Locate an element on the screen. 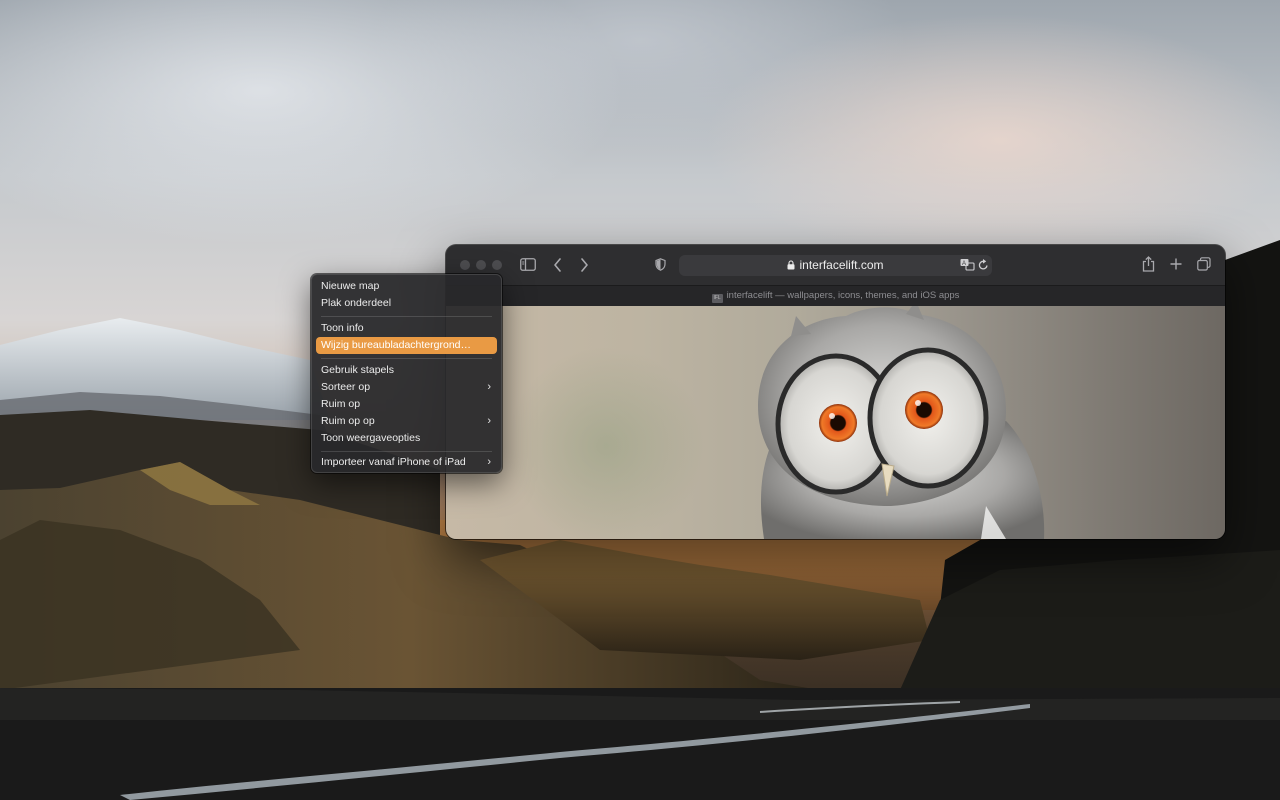 This screenshot has width=1280, height=800. chevron-left-icon is located at coordinates (557, 265).